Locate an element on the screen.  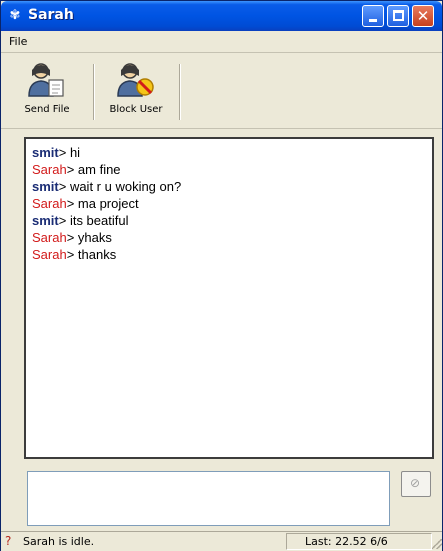
chat-message: Sarah> am fine is located at coordinates (229, 169).